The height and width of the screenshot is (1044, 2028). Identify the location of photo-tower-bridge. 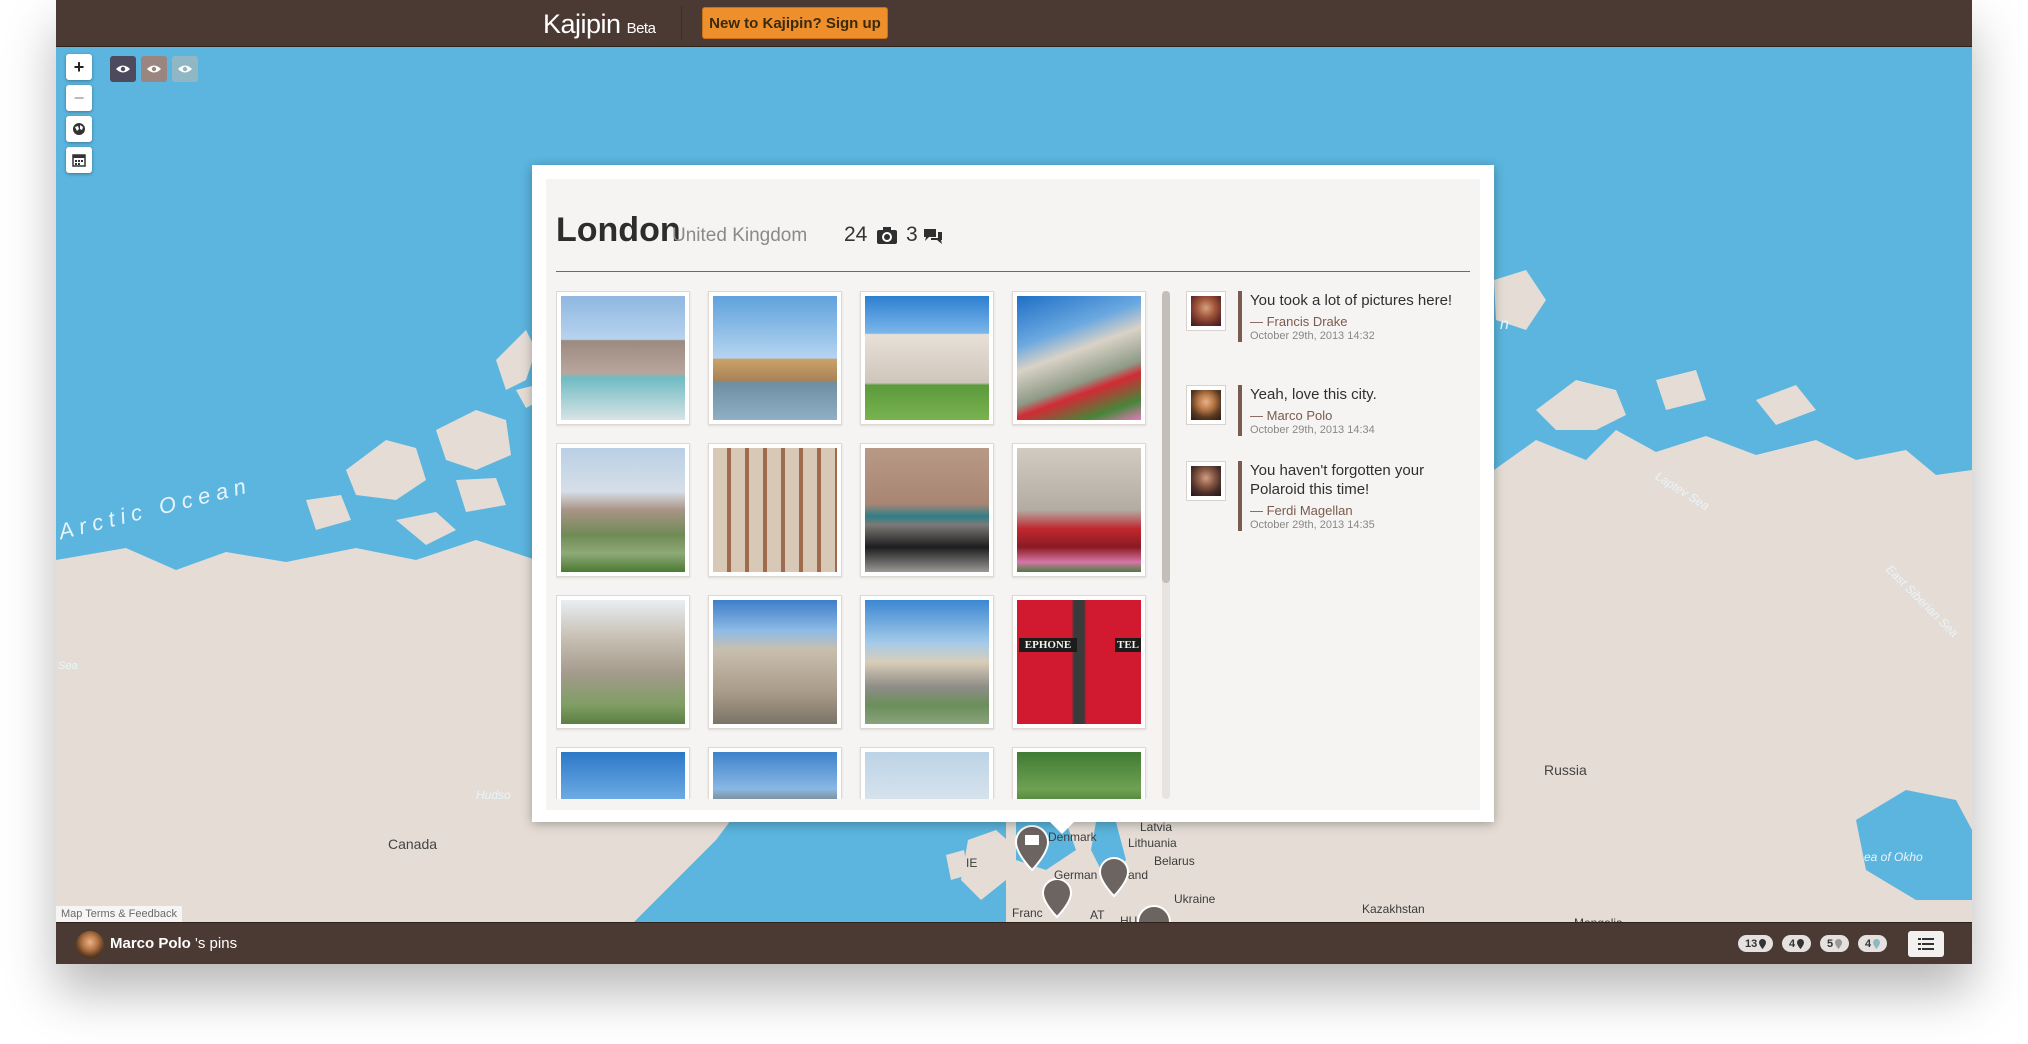
(623, 775).